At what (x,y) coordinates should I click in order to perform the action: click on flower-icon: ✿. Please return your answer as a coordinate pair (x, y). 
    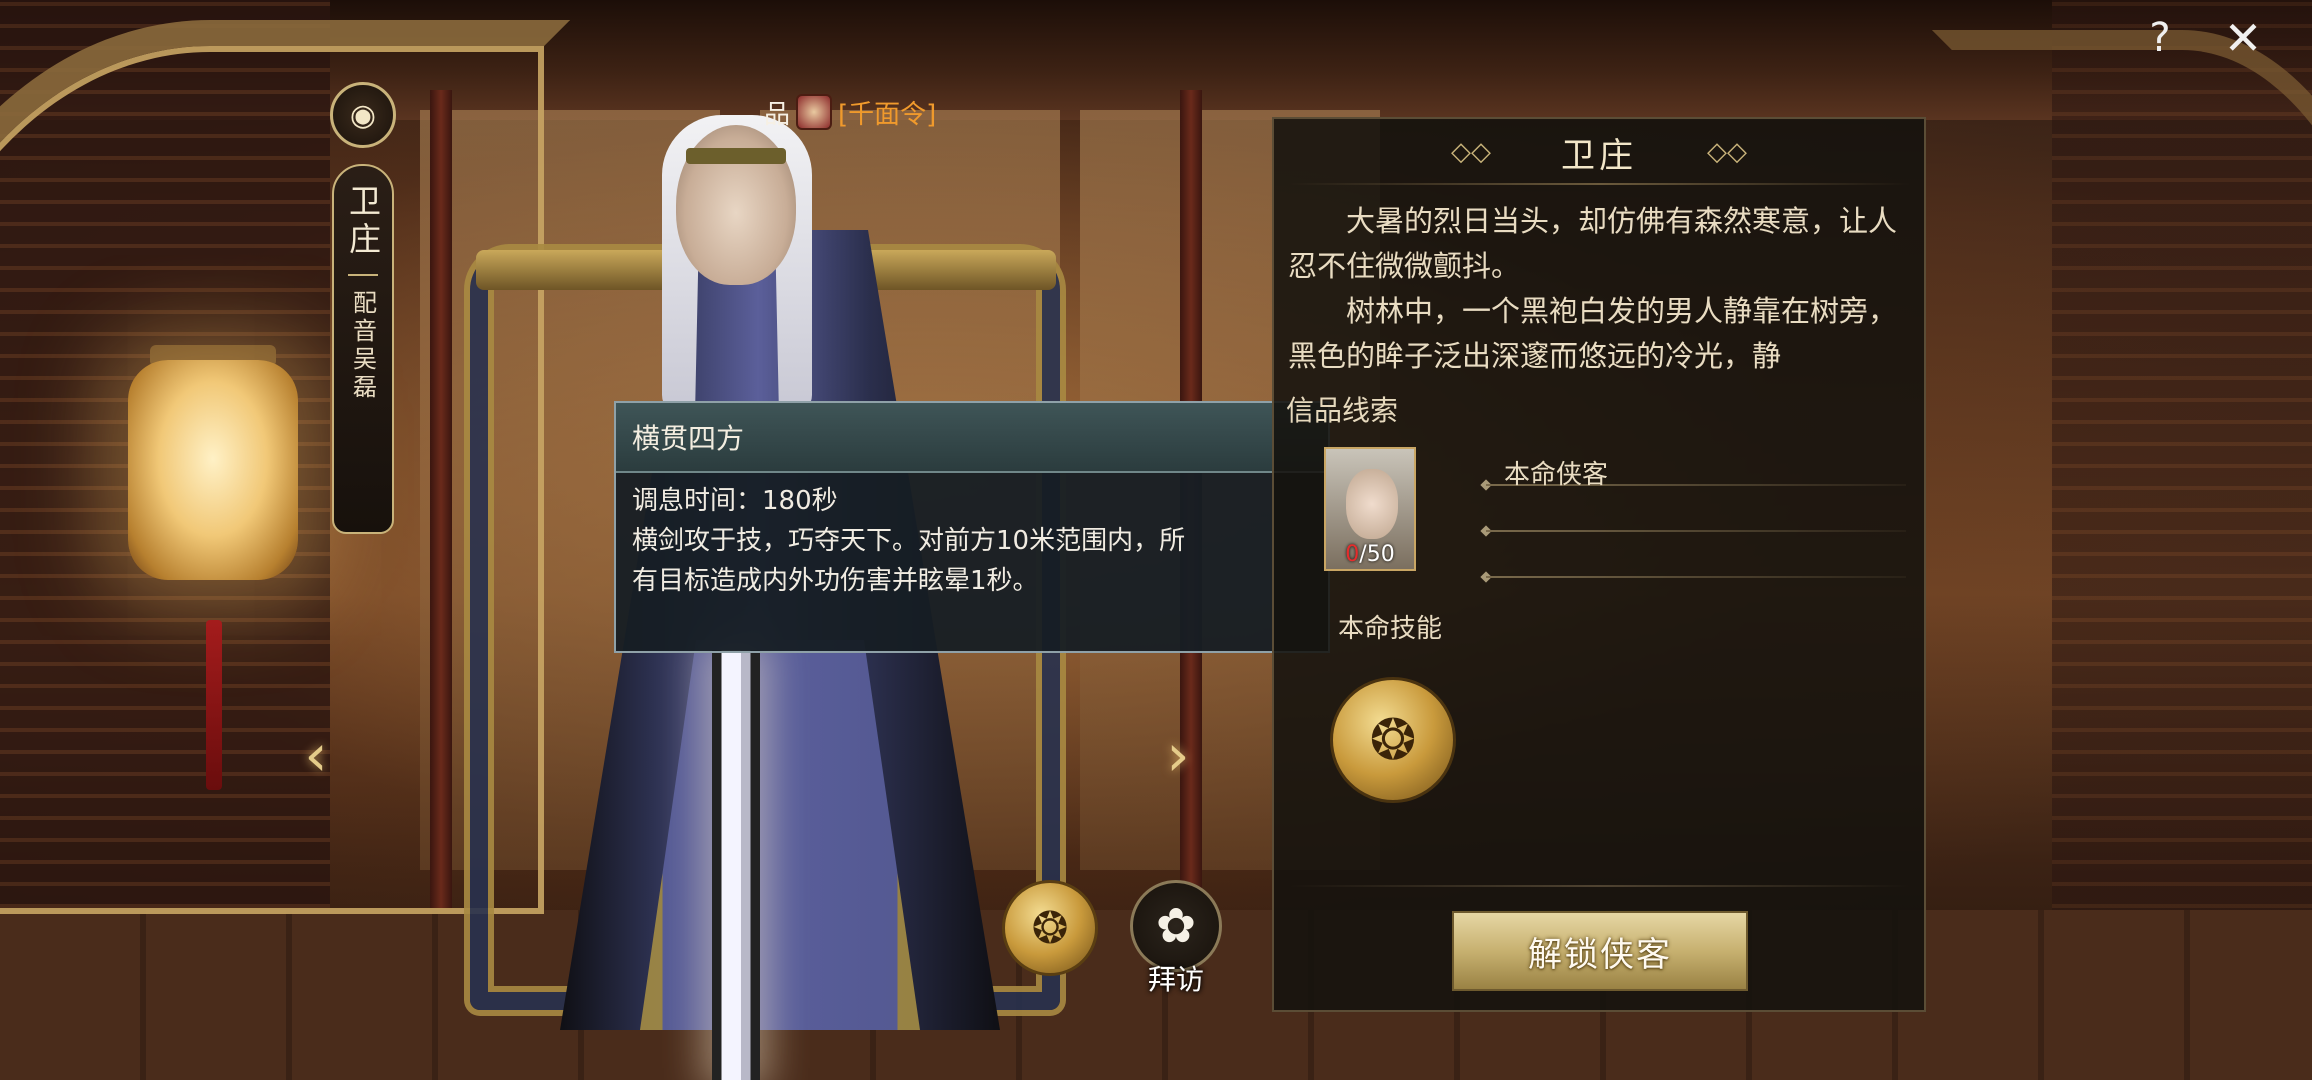
    Looking at the image, I should click on (1176, 926).